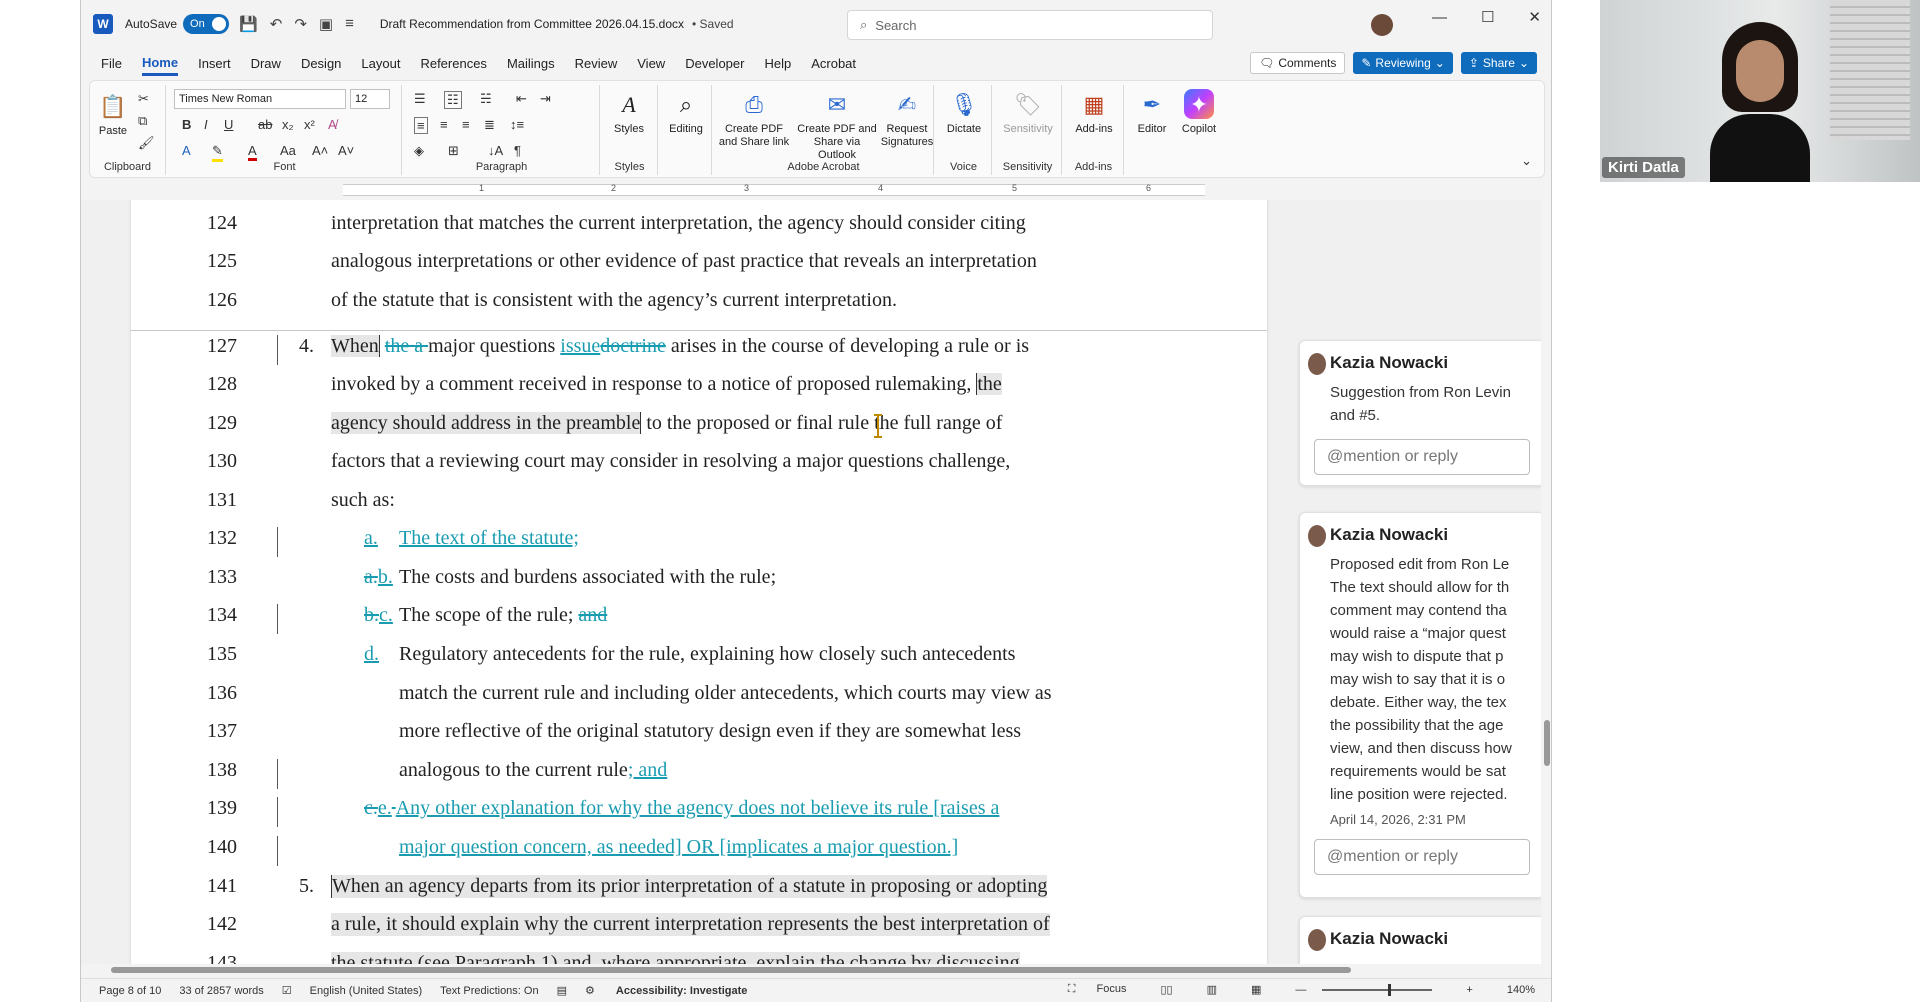  What do you see at coordinates (1030, 25) in the screenshot?
I see `search-box: ⌕ Search` at bounding box center [1030, 25].